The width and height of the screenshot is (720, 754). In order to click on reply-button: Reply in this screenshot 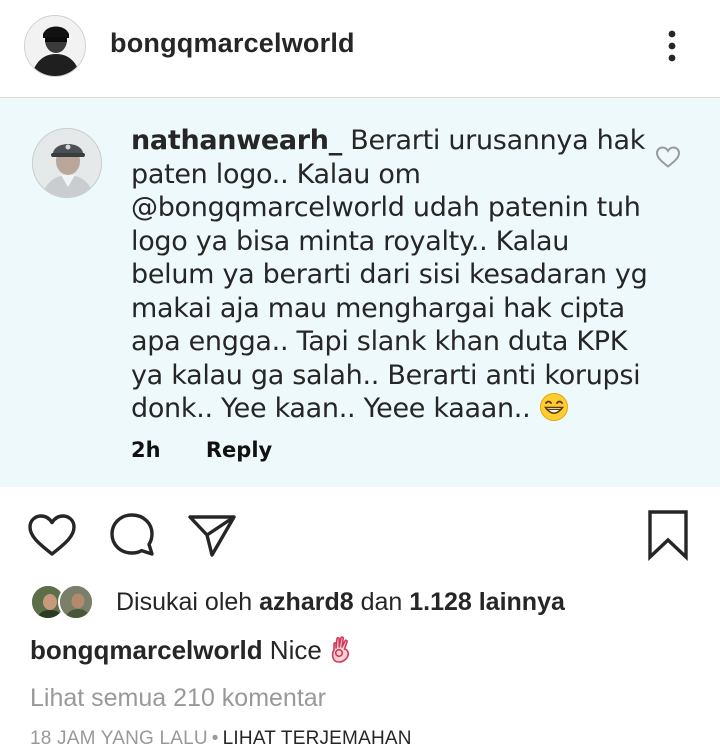, I will do `click(239, 450)`.